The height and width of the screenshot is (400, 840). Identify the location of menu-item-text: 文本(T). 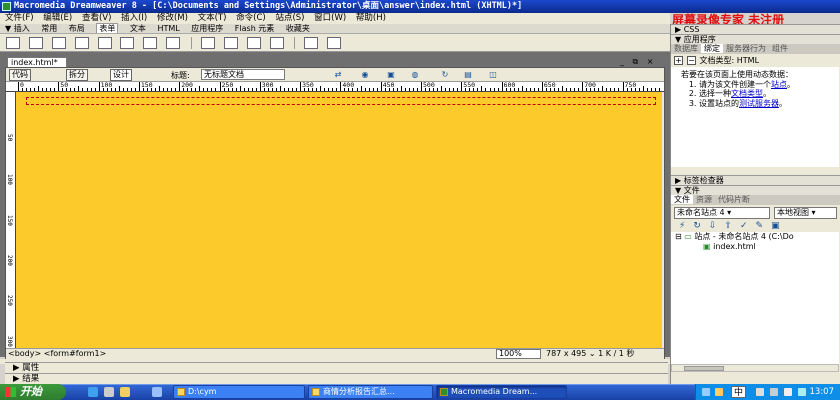
(212, 18).